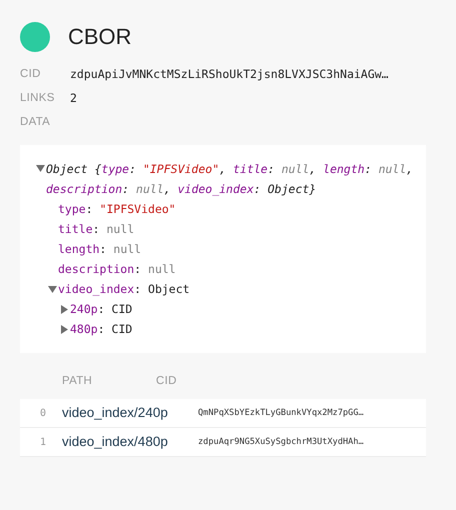  What do you see at coordinates (130, 442) in the screenshot?
I see `link-path: video_index/480p` at bounding box center [130, 442].